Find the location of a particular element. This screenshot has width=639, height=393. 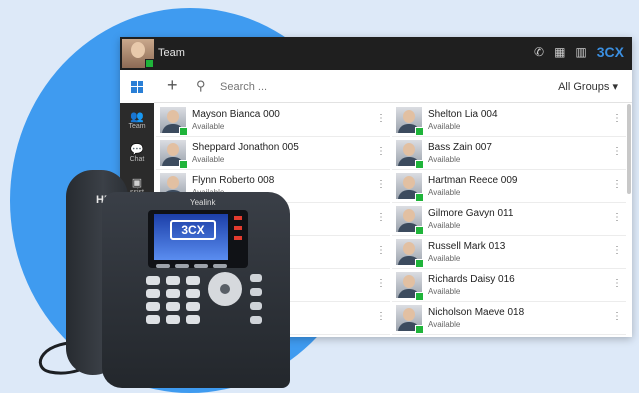

user-avatar is located at coordinates (138, 53).